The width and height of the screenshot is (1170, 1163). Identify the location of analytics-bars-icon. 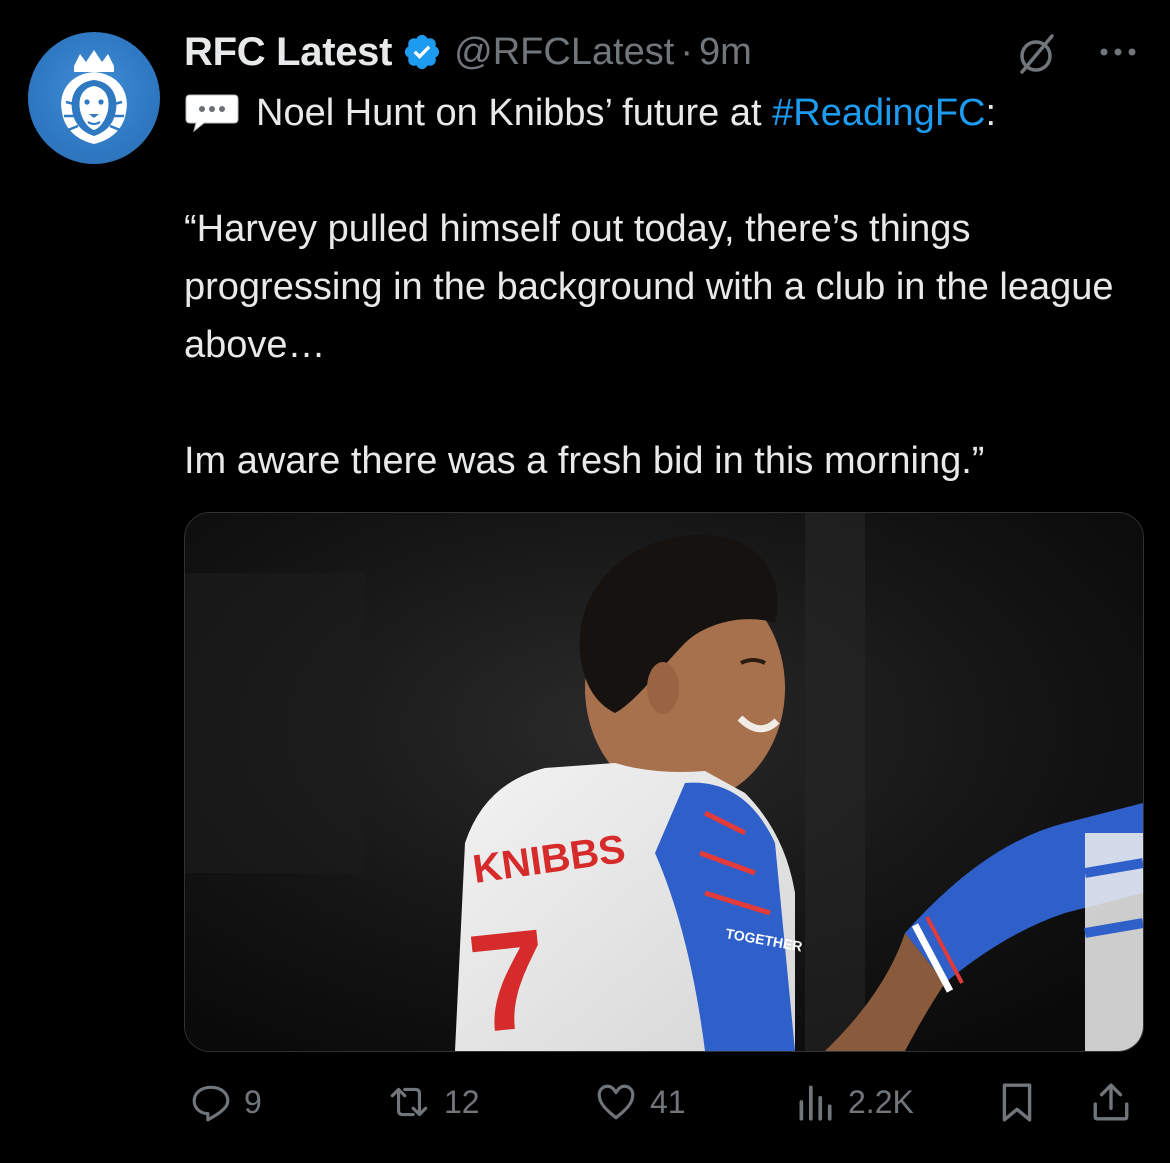
(815, 1103).